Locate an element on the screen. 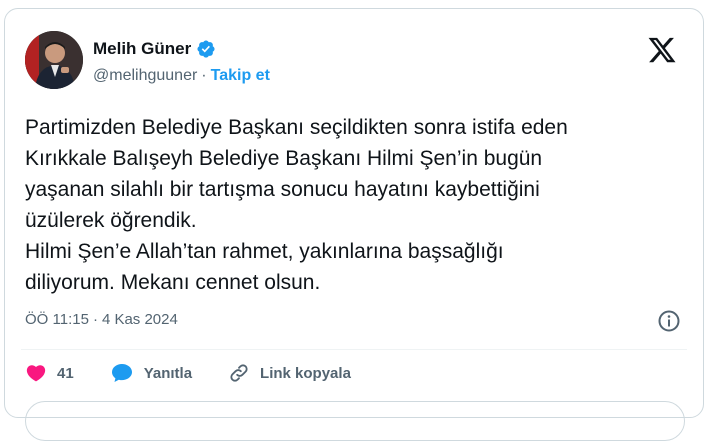 The height and width of the screenshot is (441, 720). author-name-row: Melih Güner is located at coordinates (154, 49).